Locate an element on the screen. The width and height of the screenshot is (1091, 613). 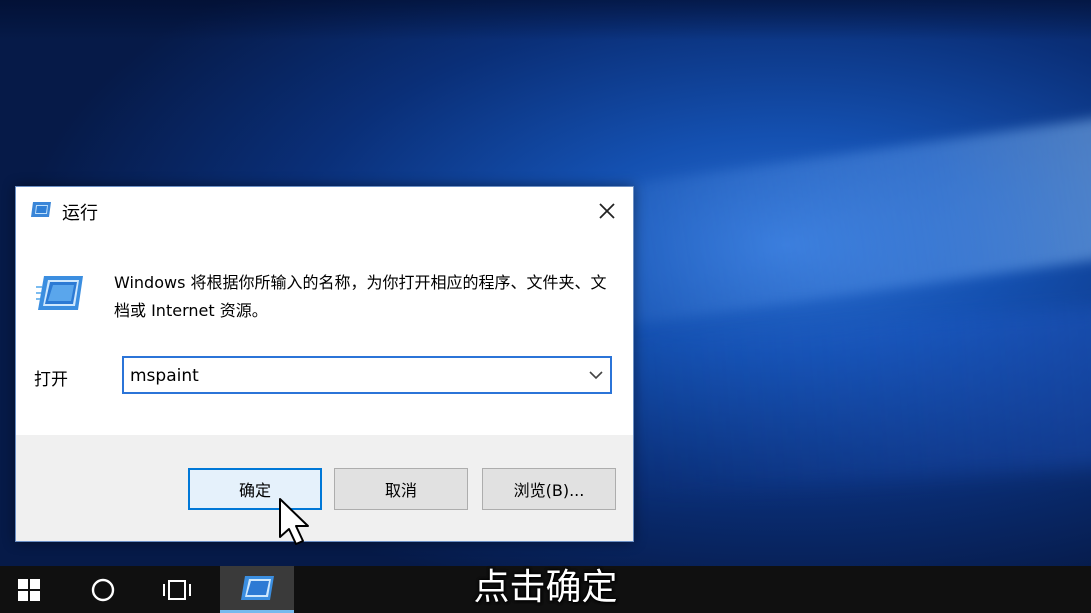
run-app-icon is located at coordinates (257, 588).